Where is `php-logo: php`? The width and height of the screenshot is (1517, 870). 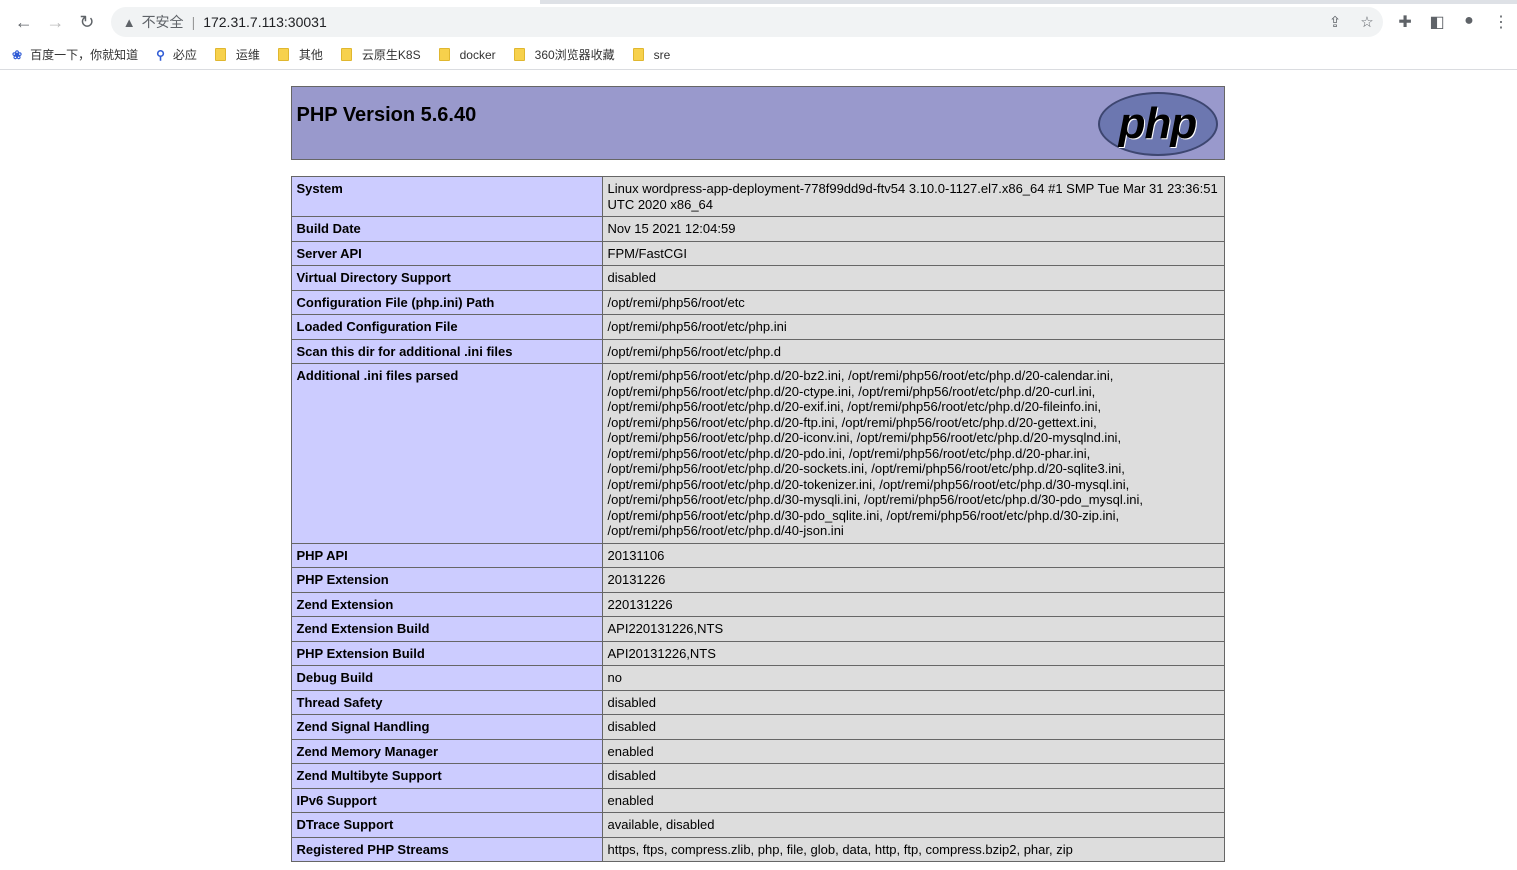 php-logo: php is located at coordinates (1157, 124).